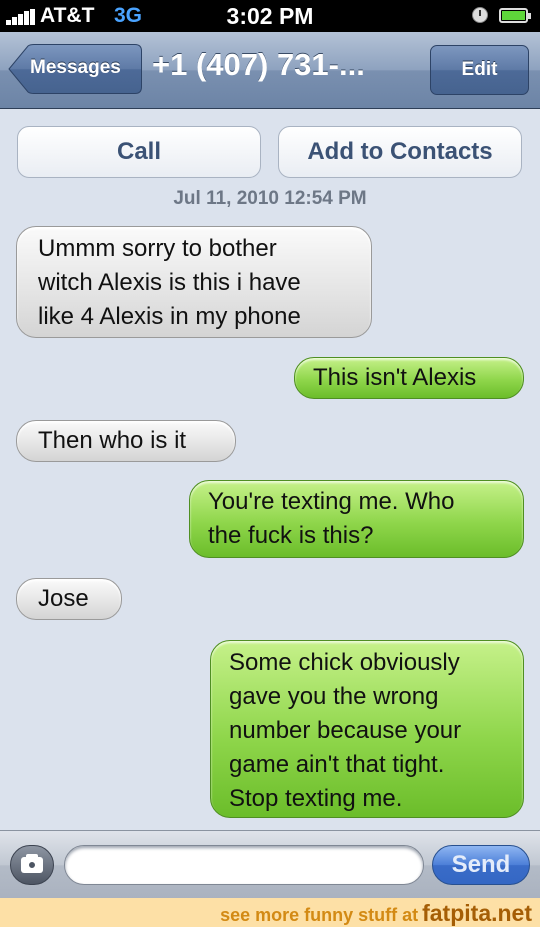  I want to click on add-to-contacts-button: Add to Contacts, so click(400, 152).